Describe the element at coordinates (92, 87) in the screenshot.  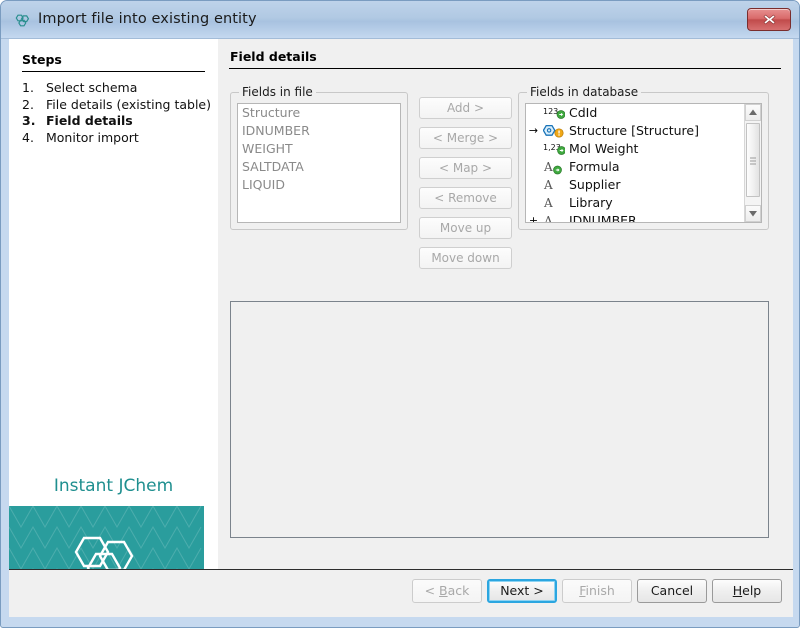
I see `step-label: Select schema` at that location.